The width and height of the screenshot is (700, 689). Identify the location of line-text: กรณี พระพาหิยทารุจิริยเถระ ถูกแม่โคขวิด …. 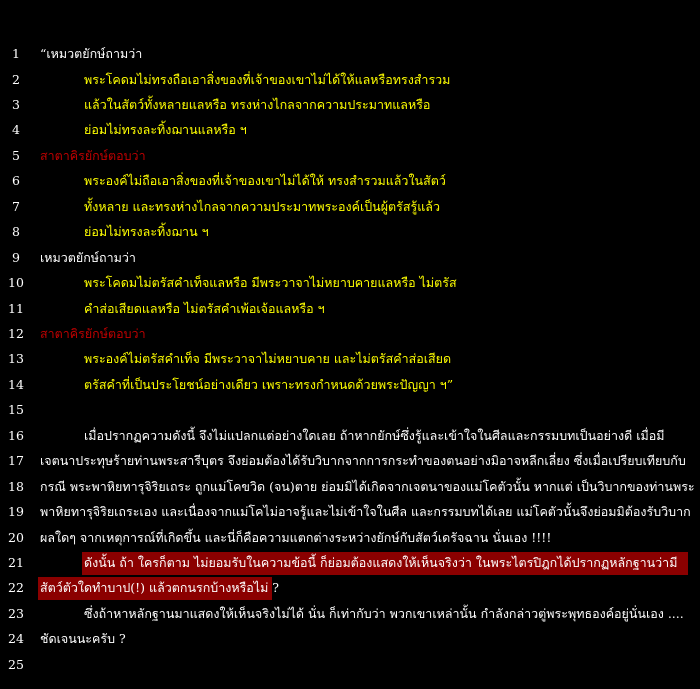
(367, 486).